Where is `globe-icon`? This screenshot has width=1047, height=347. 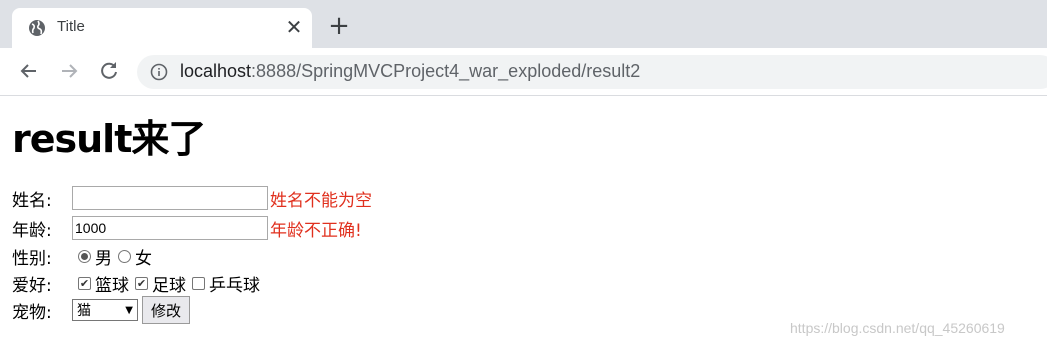 globe-icon is located at coordinates (37, 28).